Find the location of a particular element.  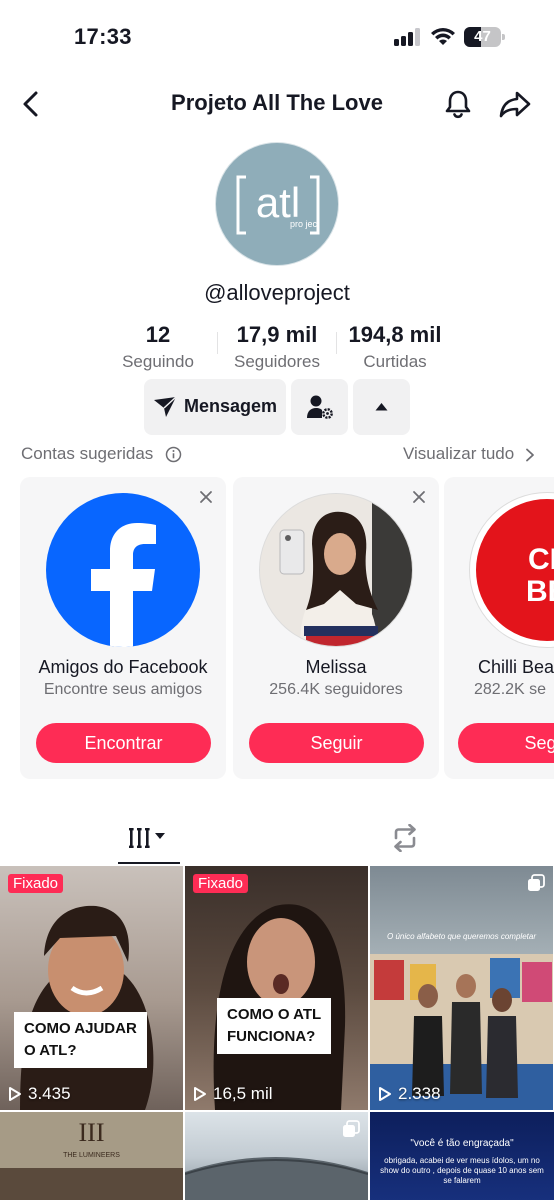

battery-level: 47 is located at coordinates (482, 36).